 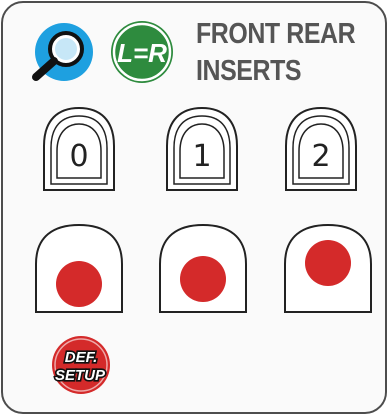 What do you see at coordinates (276, 34) in the screenshot?
I see `title-line-1: FRONT REAR` at bounding box center [276, 34].